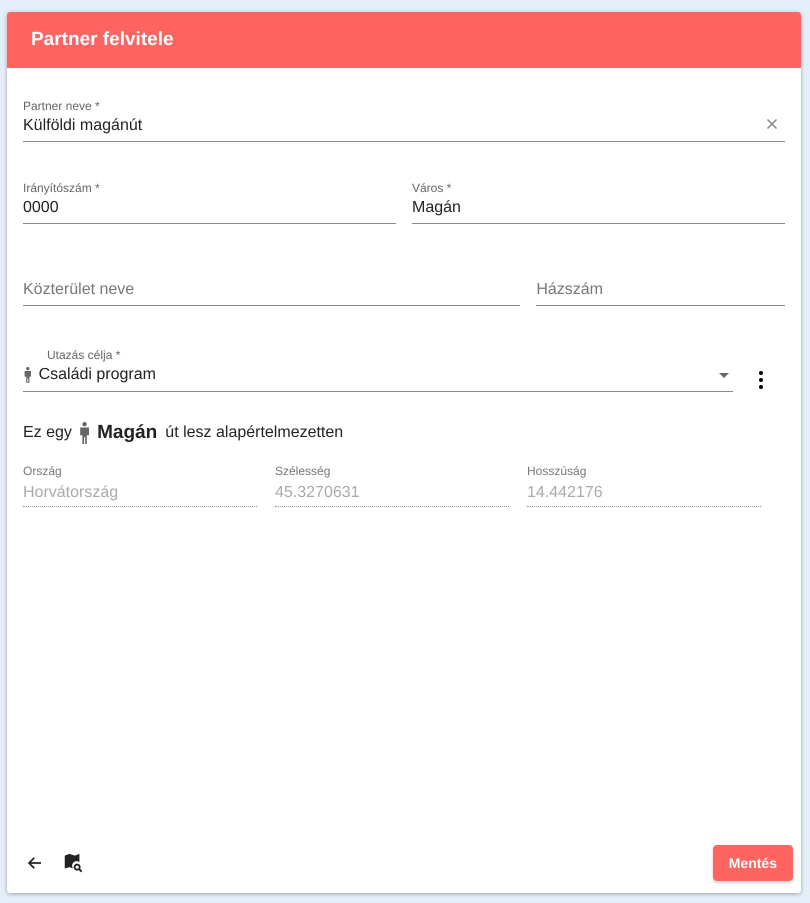 This screenshot has height=903, width=810. I want to click on select-field: Utazás célja * Családi program, so click(378, 367).